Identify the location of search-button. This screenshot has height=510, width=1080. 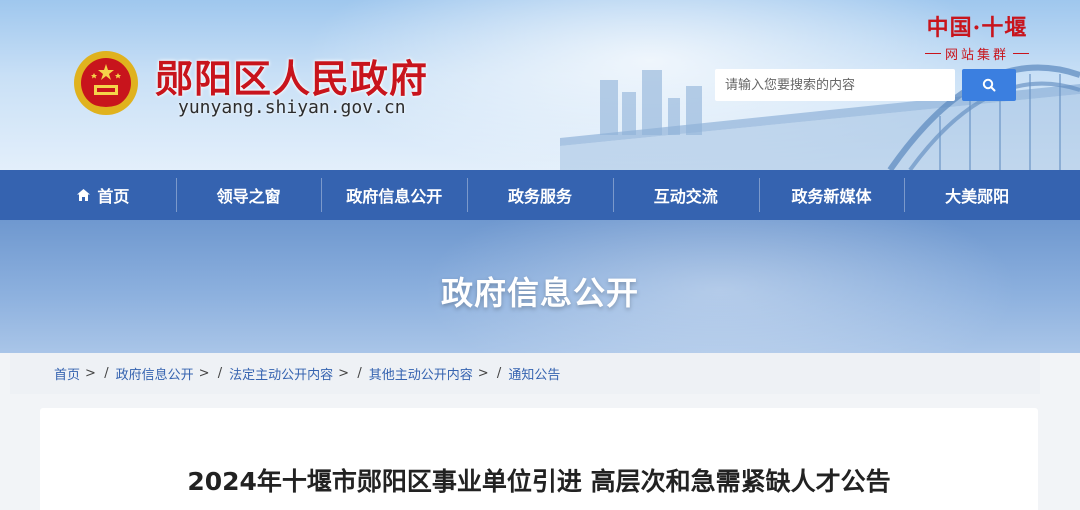
(989, 85).